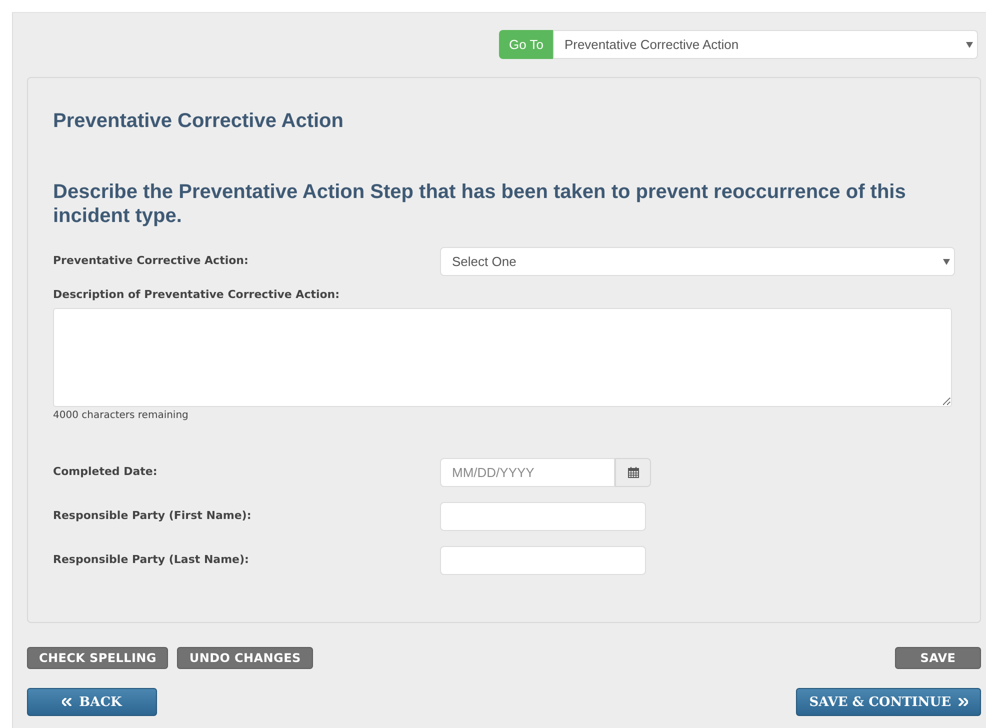 The width and height of the screenshot is (986, 728). What do you see at coordinates (888, 702) in the screenshot?
I see `save-and-continue-button: SAVE & CONTINUE` at bounding box center [888, 702].